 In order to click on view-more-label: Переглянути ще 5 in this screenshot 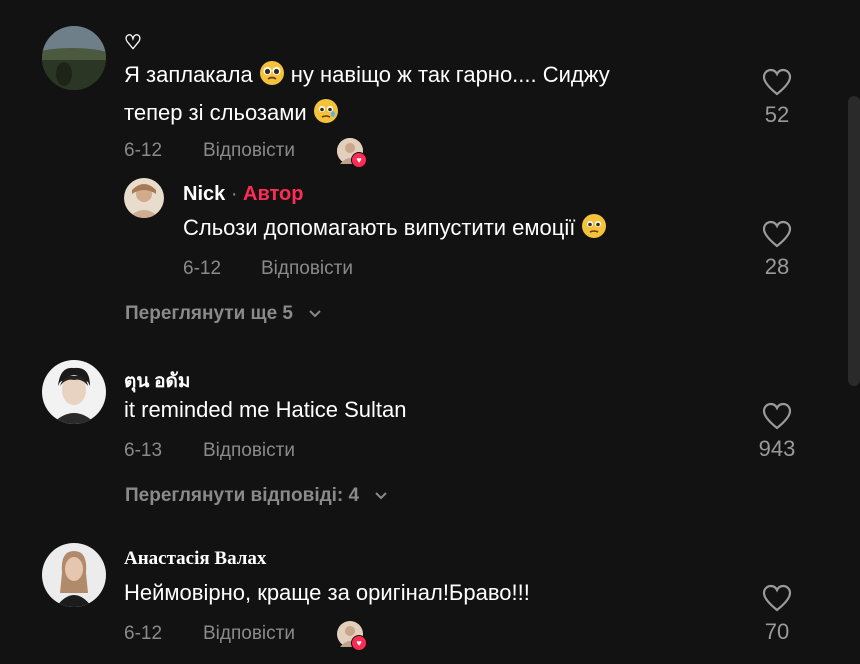, I will do `click(209, 314)`.